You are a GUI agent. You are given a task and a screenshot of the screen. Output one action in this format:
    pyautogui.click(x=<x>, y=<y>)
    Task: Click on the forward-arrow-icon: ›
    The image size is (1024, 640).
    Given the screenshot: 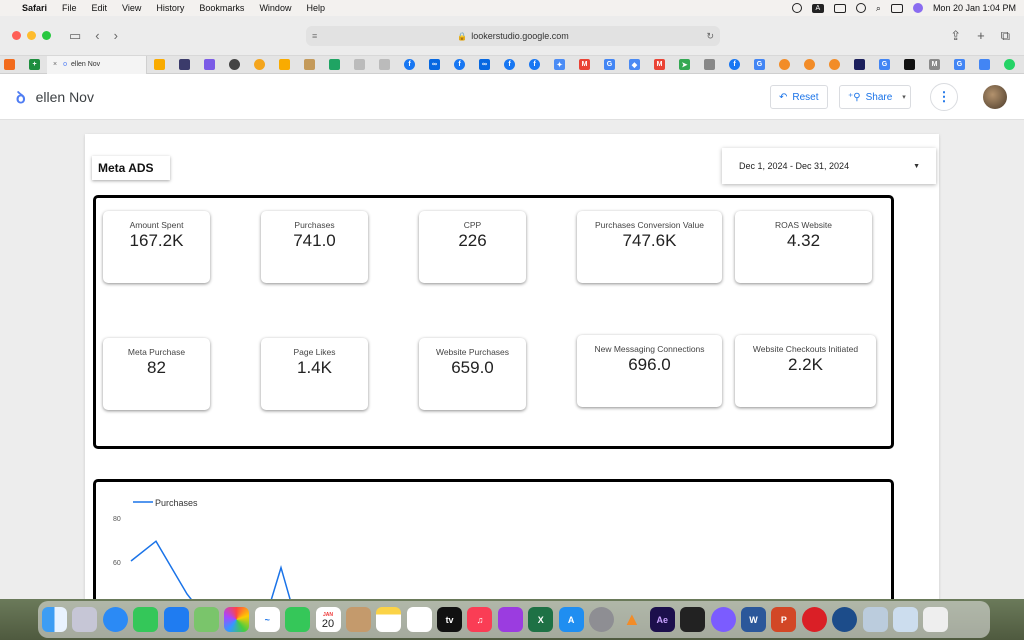 What is the action you would take?
    pyautogui.click(x=116, y=35)
    